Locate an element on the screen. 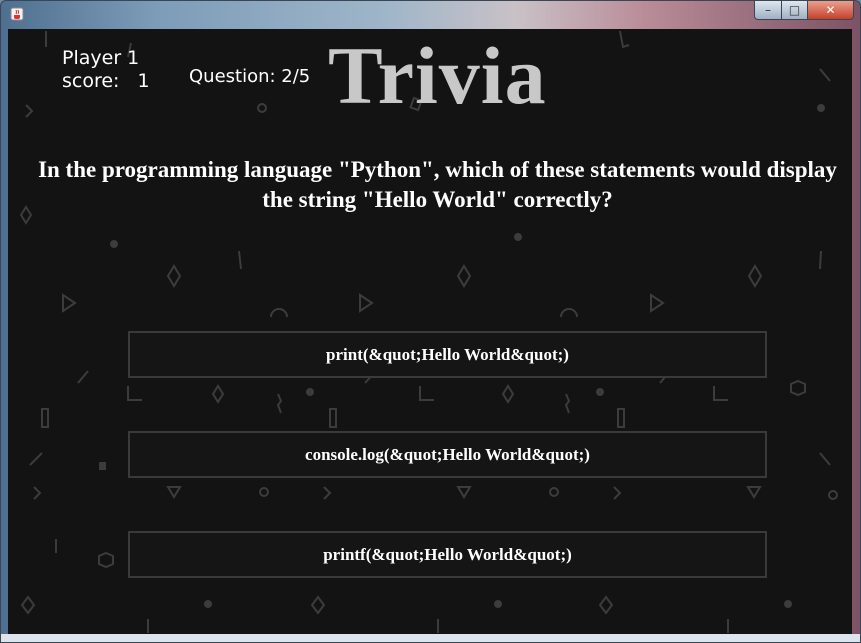  question-counter: Question: 2/5 is located at coordinates (250, 76).